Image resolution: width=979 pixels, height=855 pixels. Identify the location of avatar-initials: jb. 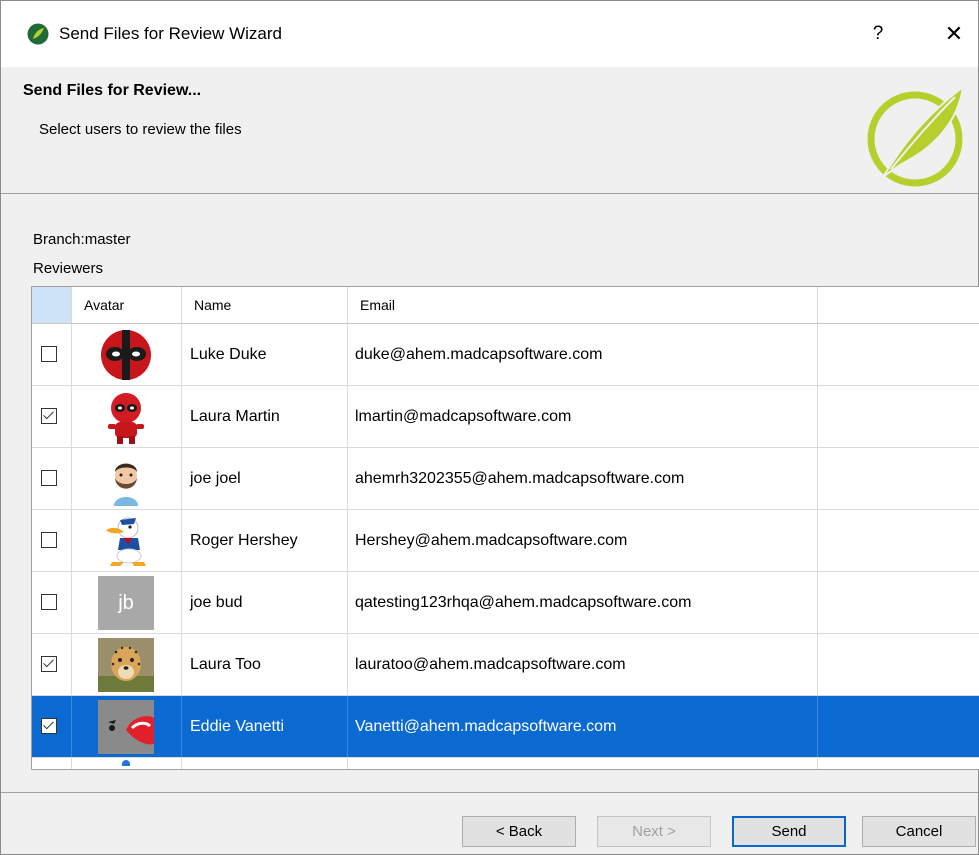
(126, 603).